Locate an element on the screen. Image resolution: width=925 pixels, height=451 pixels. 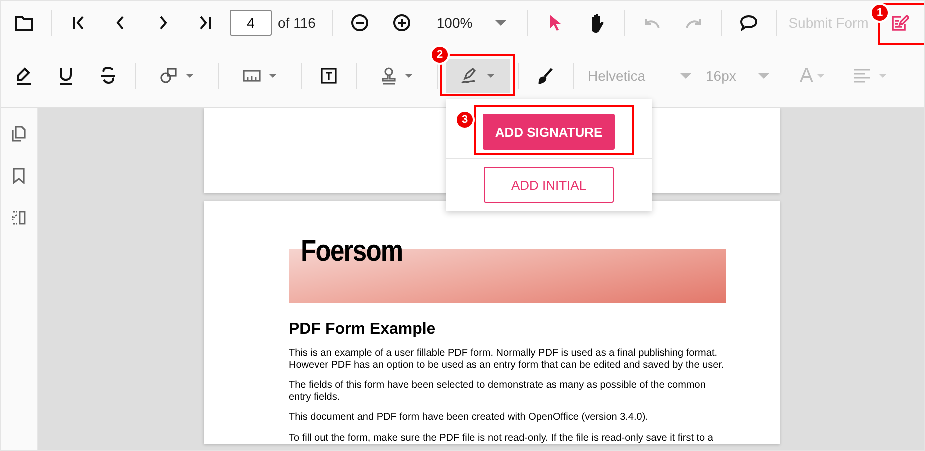
signature-dropdown is located at coordinates (478, 76).